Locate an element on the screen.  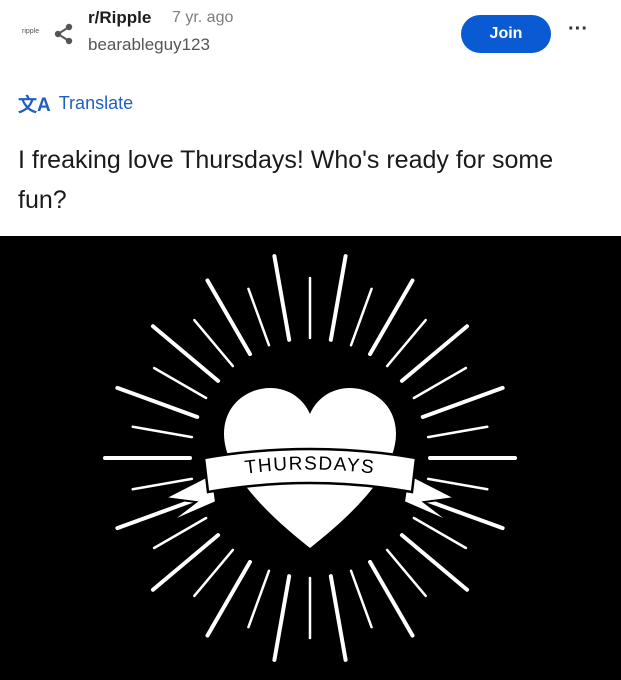
subreddit-logo-text: ripple is located at coordinates (31, 31).